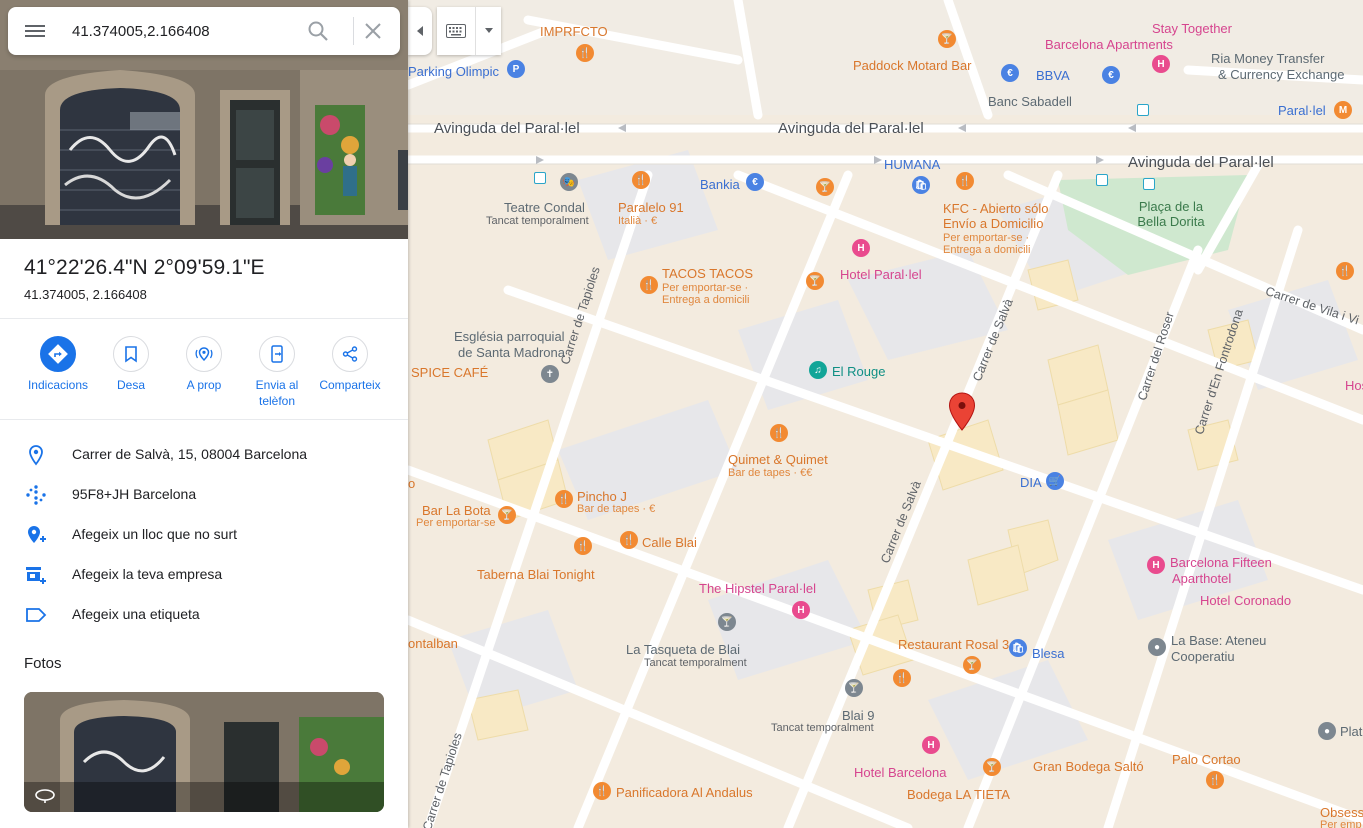  What do you see at coordinates (204, 615) in the screenshot?
I see `add-label-row: Afegeix una etiqueta` at bounding box center [204, 615].